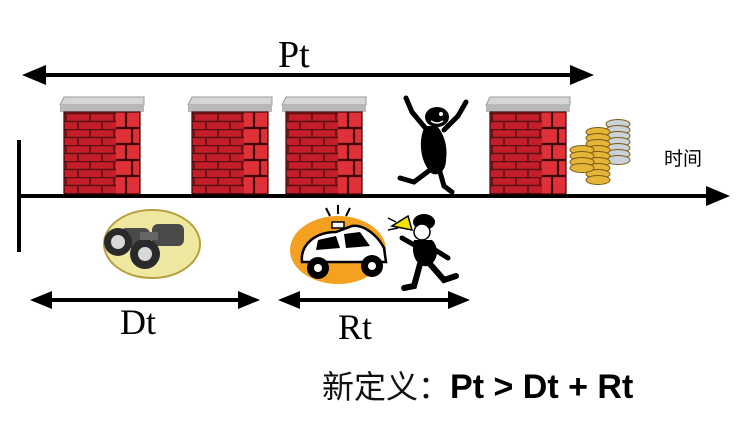 Image resolution: width=756 pixels, height=421 pixels. I want to click on police-officer-icon, so click(423, 252).